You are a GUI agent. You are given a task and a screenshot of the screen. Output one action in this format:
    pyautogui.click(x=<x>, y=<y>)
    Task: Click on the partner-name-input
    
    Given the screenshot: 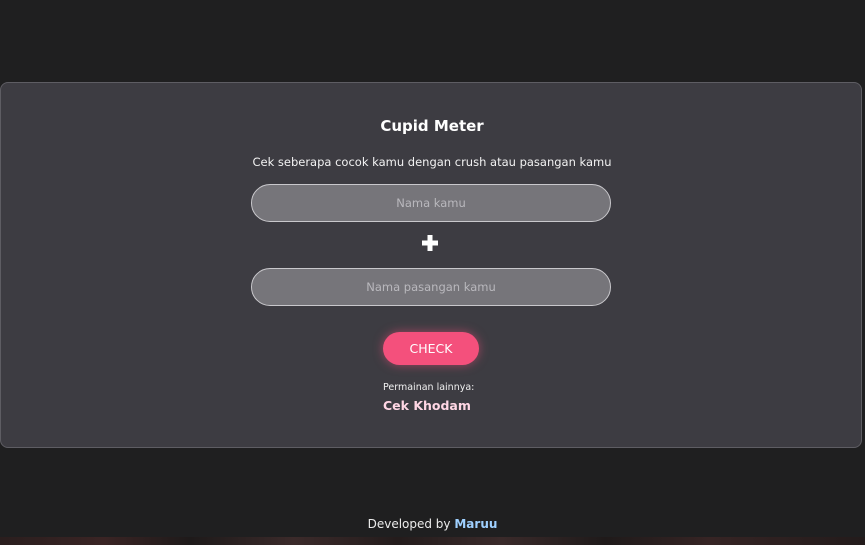 What is the action you would take?
    pyautogui.click(x=431, y=287)
    